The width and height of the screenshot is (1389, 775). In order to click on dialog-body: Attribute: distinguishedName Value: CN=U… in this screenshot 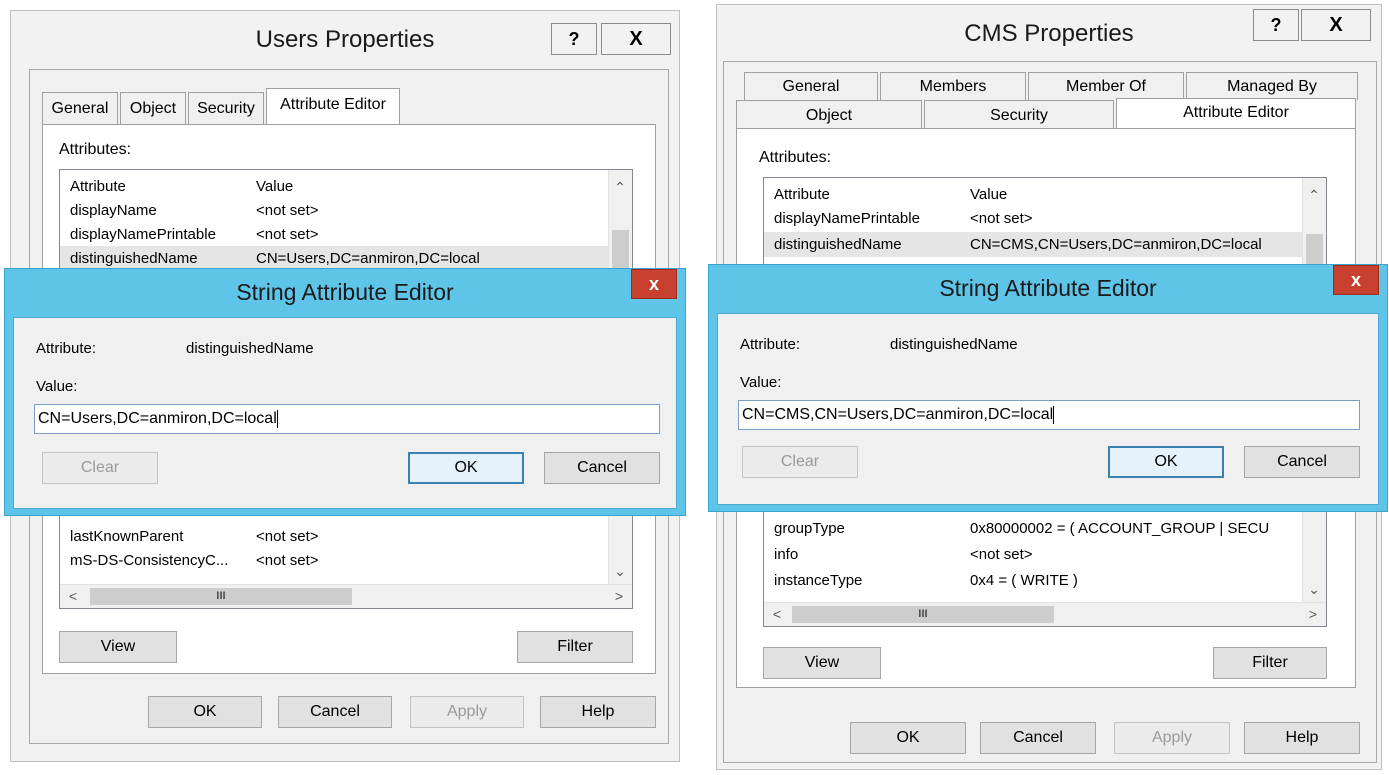, I will do `click(345, 413)`.